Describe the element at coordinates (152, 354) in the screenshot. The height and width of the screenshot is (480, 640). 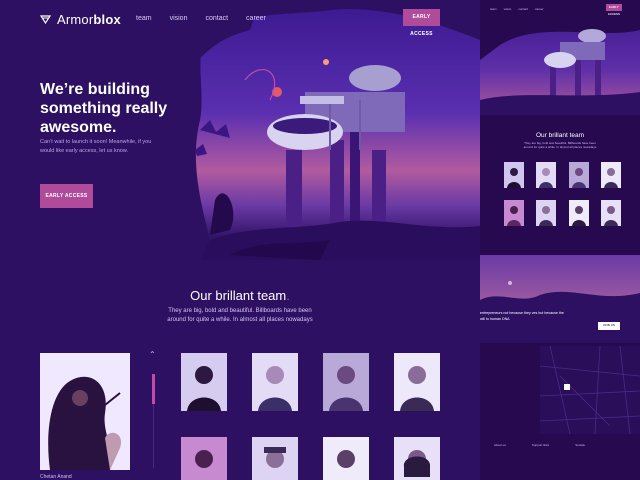
I see `chevron-up-icon: ⌃` at that location.